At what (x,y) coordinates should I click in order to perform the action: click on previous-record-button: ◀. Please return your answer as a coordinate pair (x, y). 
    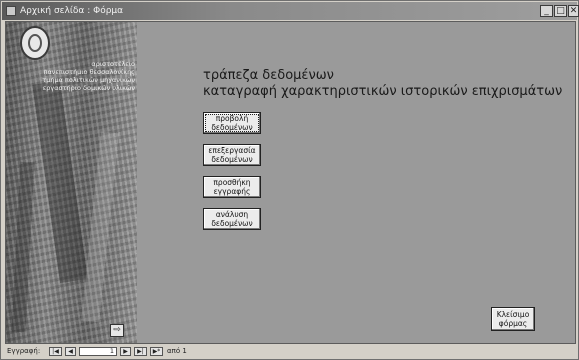
    Looking at the image, I should click on (70, 351).